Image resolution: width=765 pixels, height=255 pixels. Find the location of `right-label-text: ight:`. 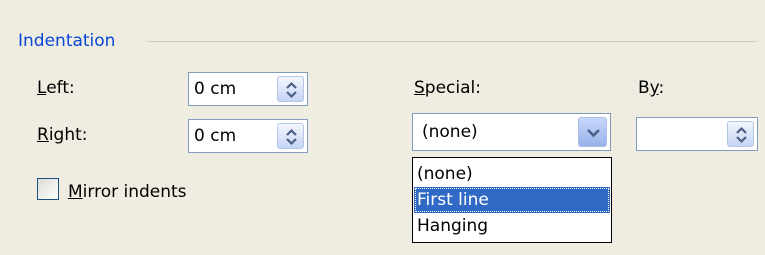

right-label-text: ight: is located at coordinates (68, 135).